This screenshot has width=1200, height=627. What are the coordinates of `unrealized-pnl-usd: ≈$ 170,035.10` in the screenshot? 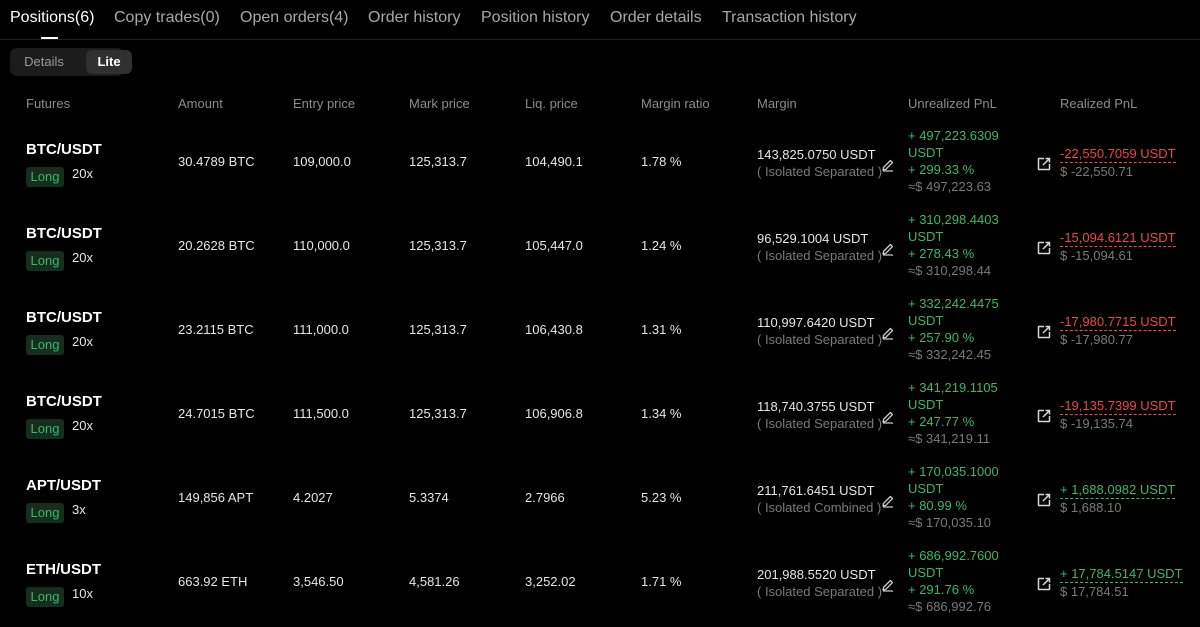 It's located at (950, 522).